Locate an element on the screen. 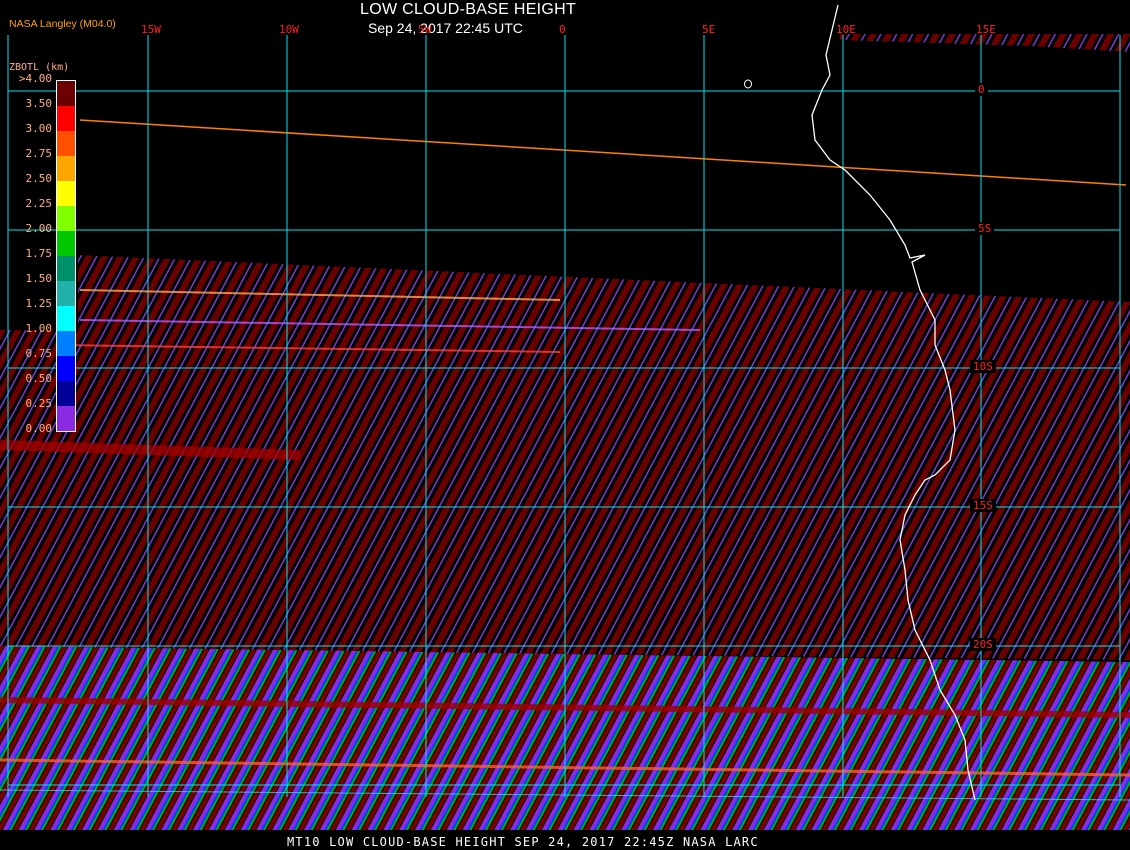  map-title: LOW CLOUD-BASE HEIGHT is located at coordinates (468, 9).